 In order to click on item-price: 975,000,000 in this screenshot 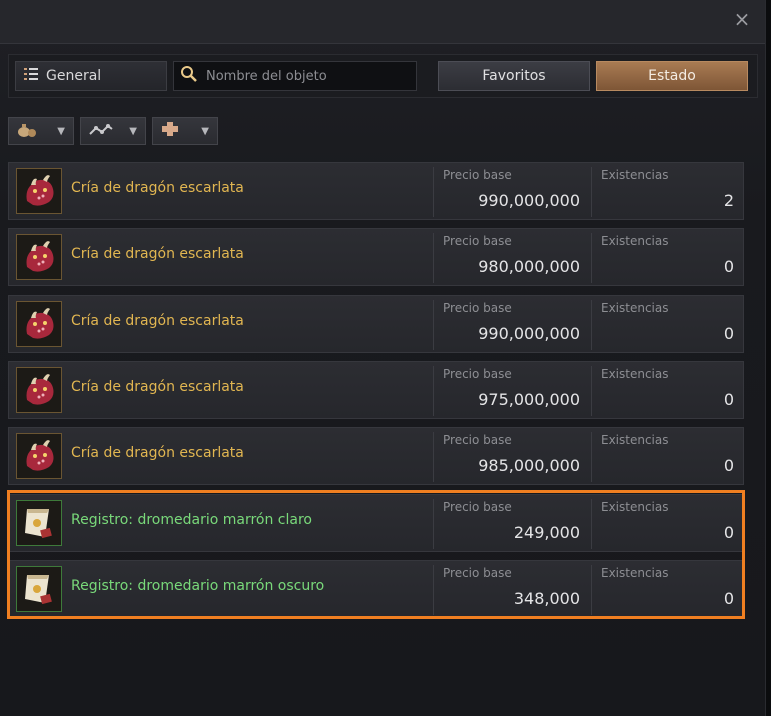, I will do `click(529, 399)`.